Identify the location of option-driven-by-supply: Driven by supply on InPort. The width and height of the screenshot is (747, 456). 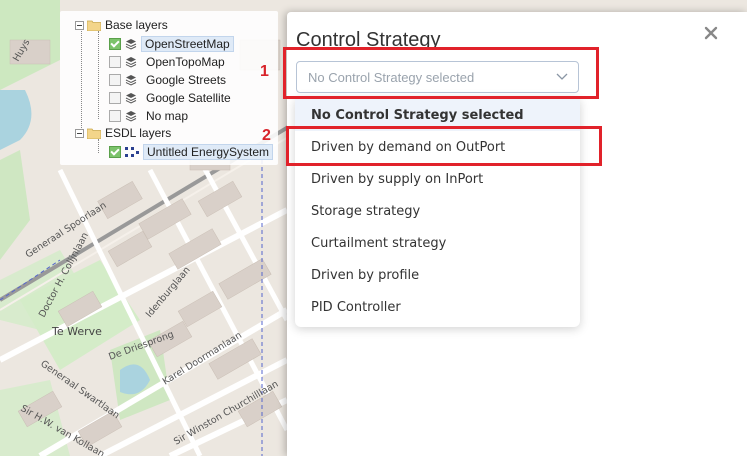
(437, 179).